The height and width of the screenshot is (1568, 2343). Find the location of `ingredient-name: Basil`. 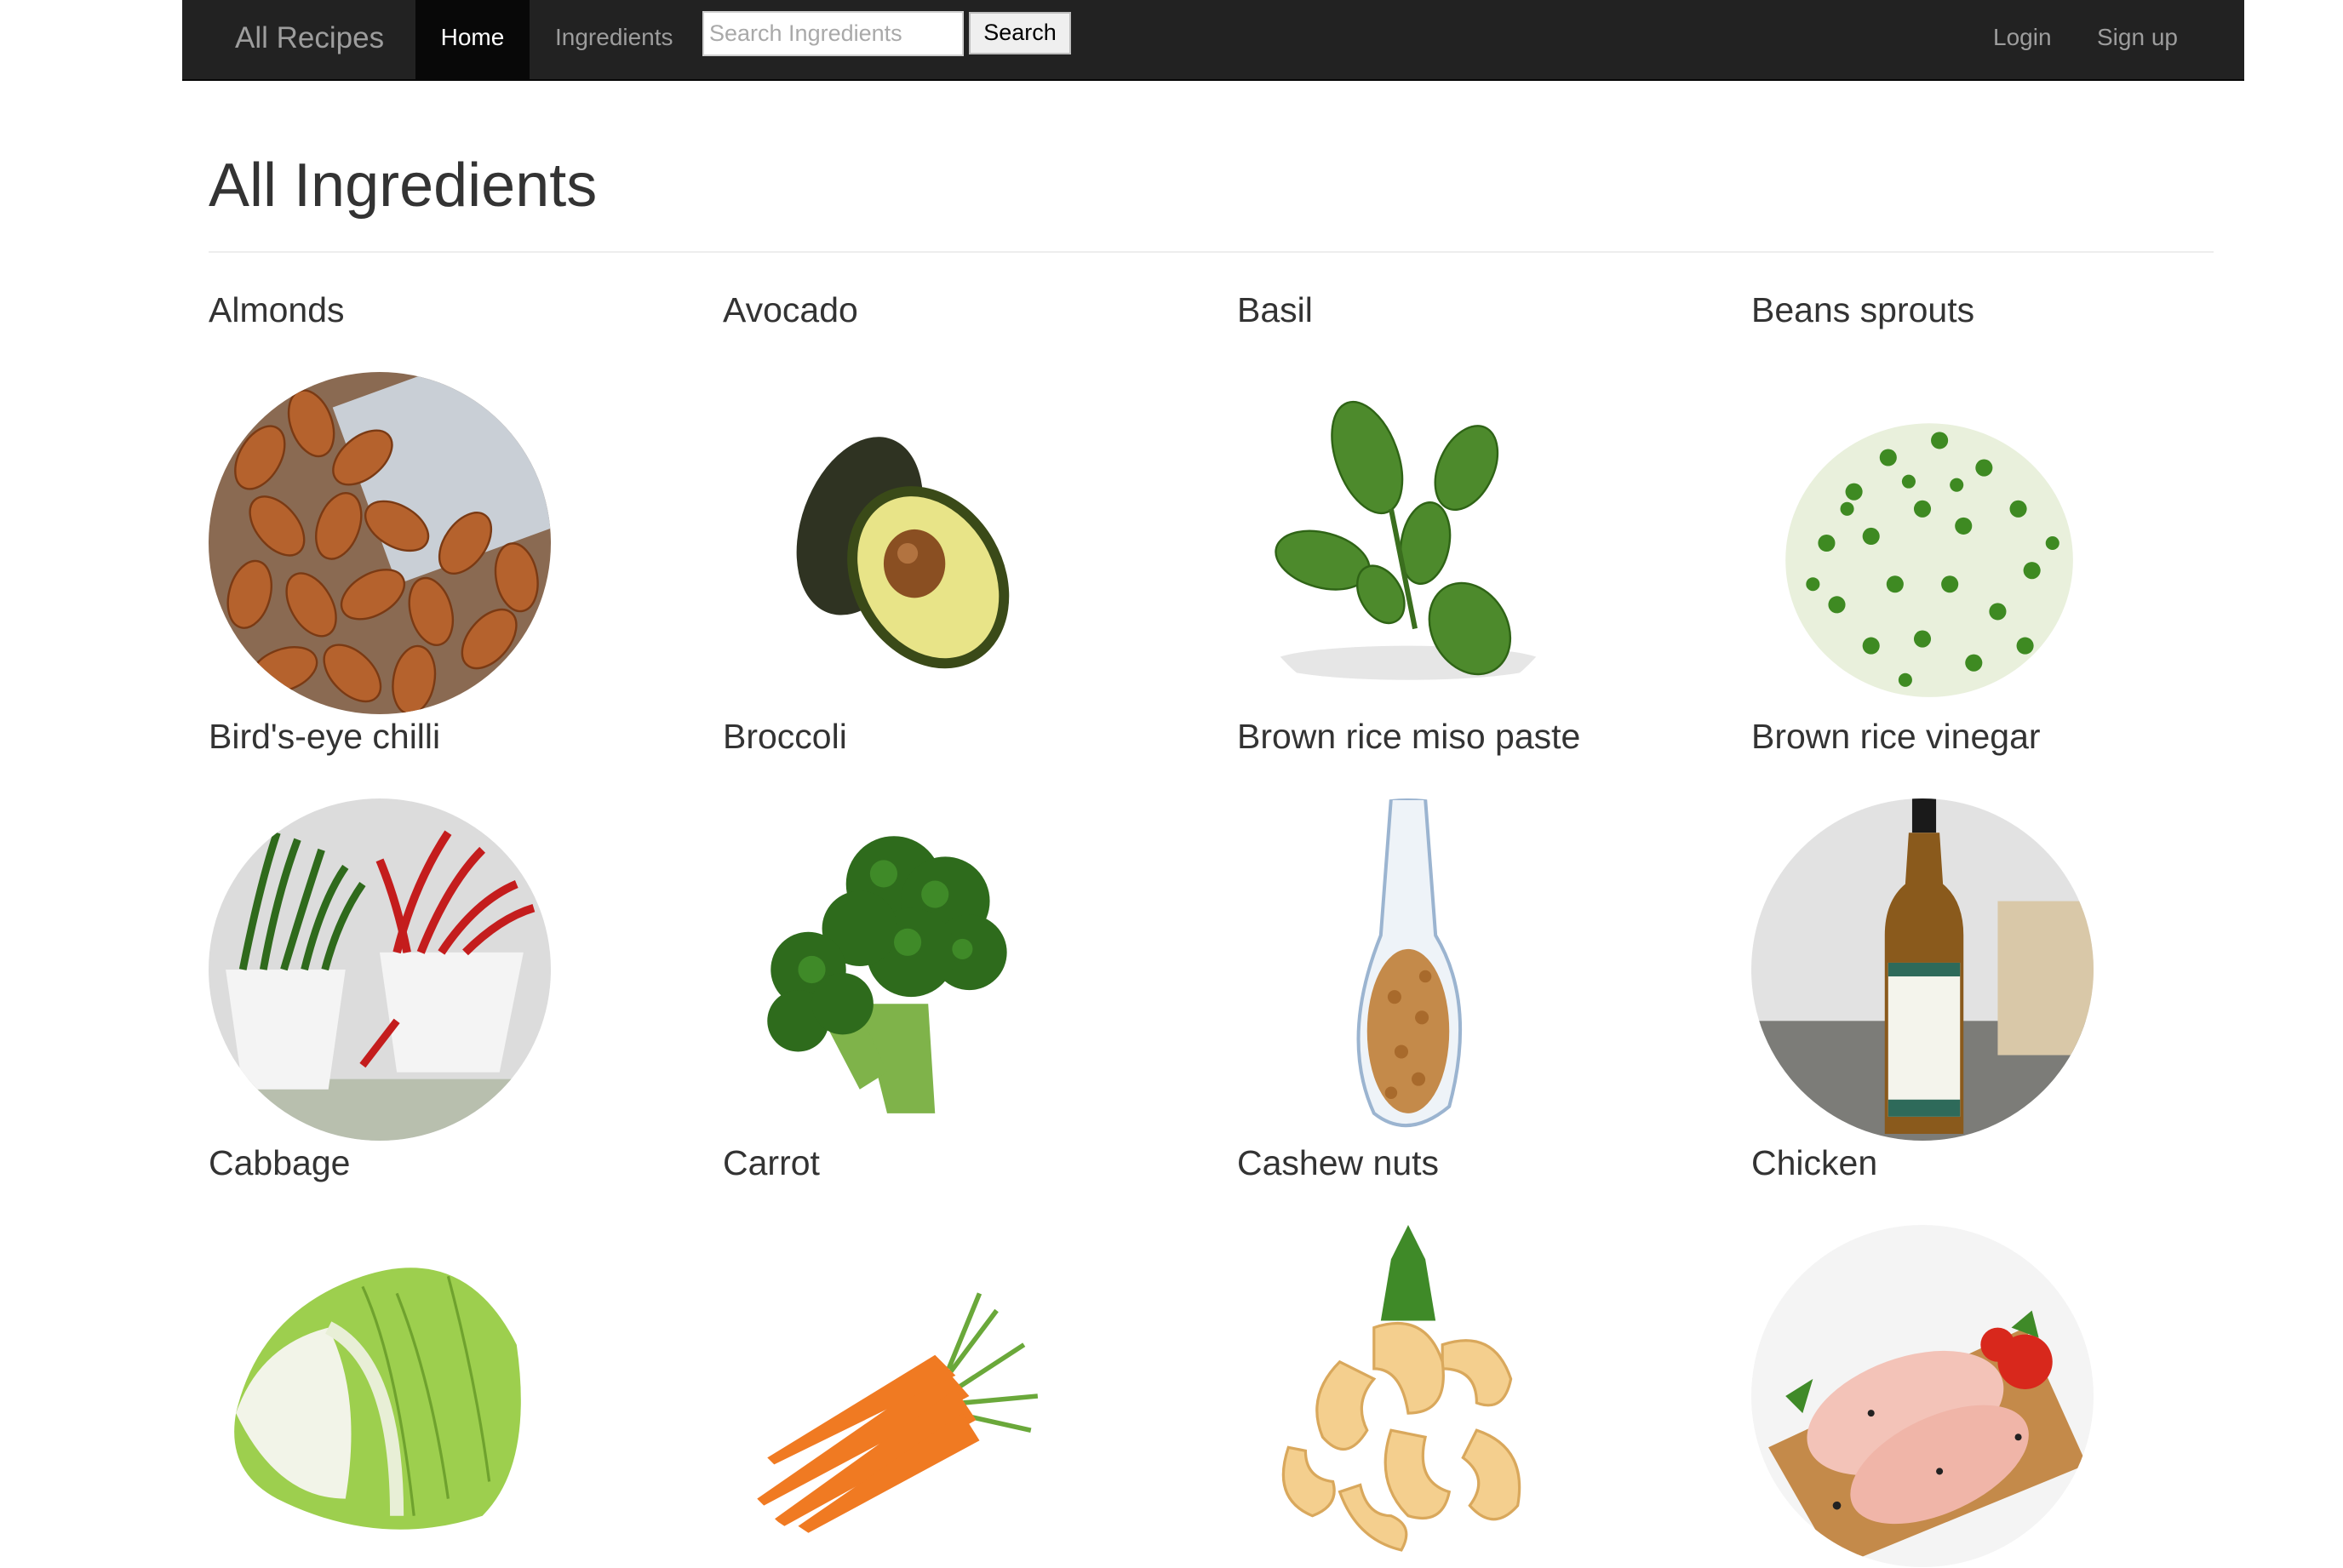

ingredient-name: Basil is located at coordinates (1275, 310).